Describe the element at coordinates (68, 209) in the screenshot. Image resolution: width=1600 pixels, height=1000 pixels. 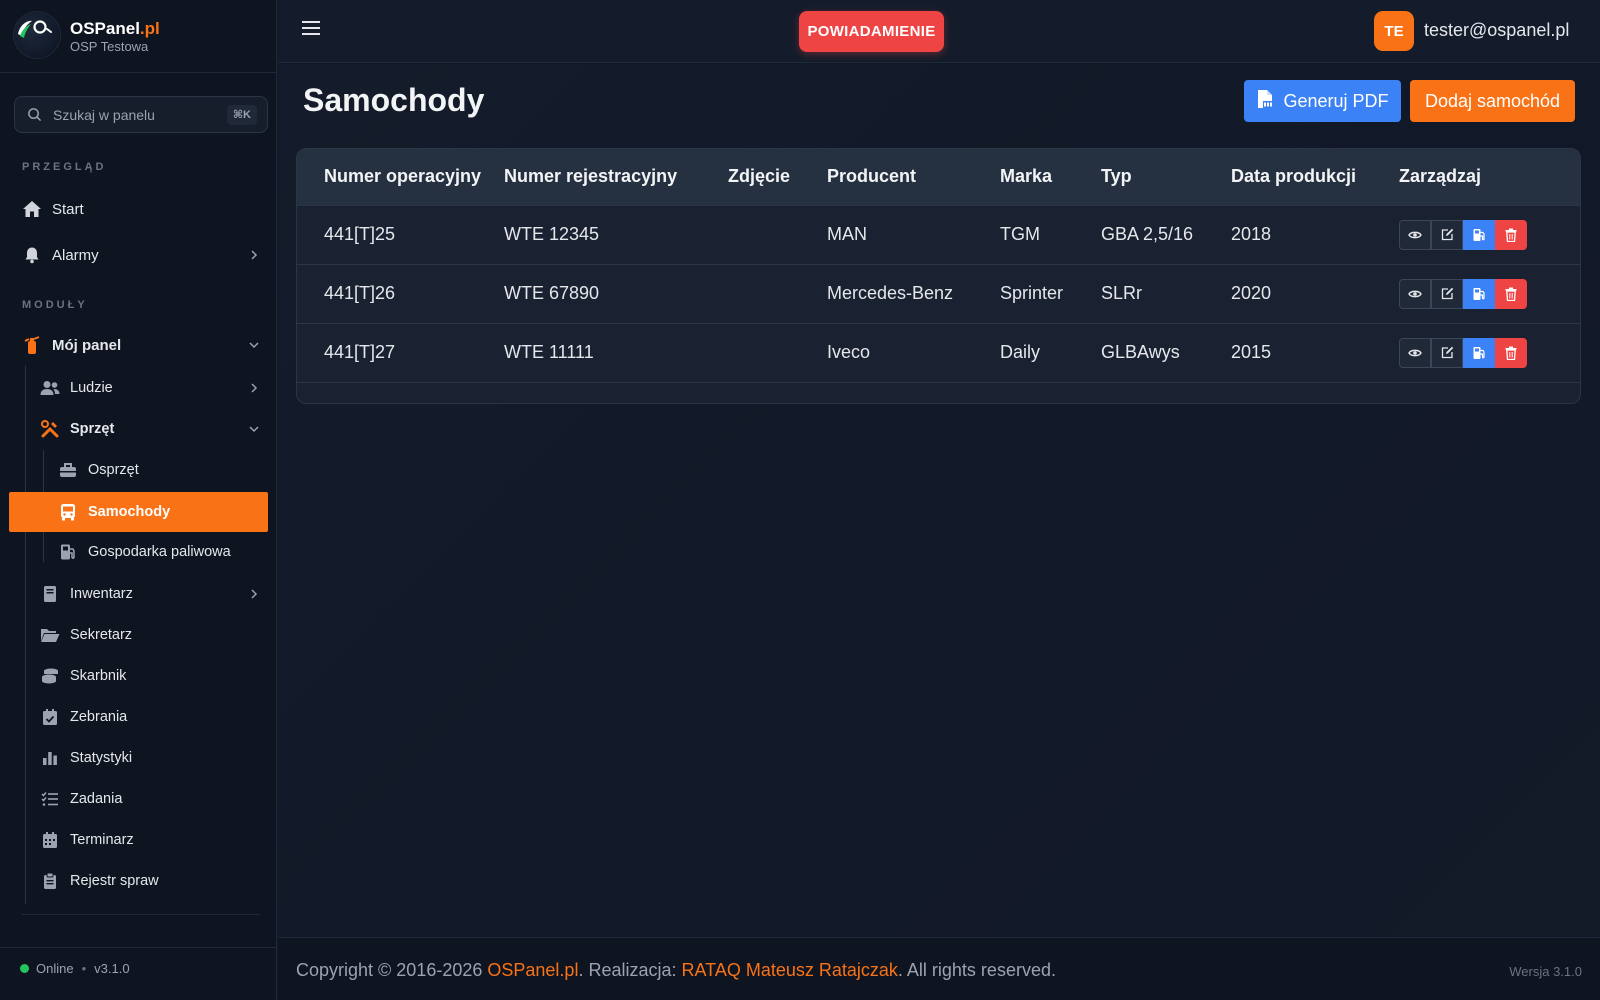
I see `sidebar-item-label: Start` at that location.